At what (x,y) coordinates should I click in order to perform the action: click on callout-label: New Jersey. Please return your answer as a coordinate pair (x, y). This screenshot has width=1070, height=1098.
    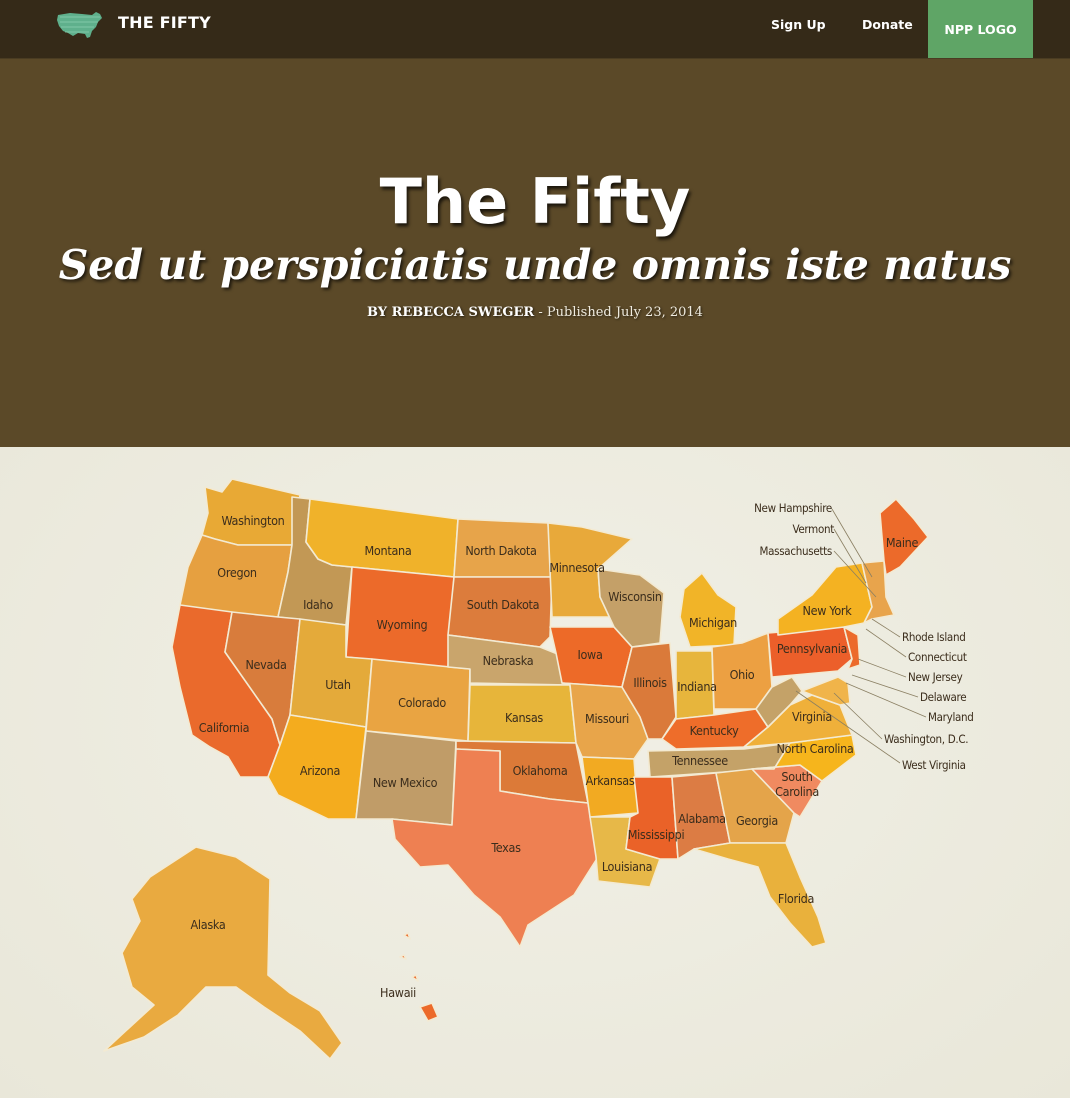
    Looking at the image, I should click on (935, 677).